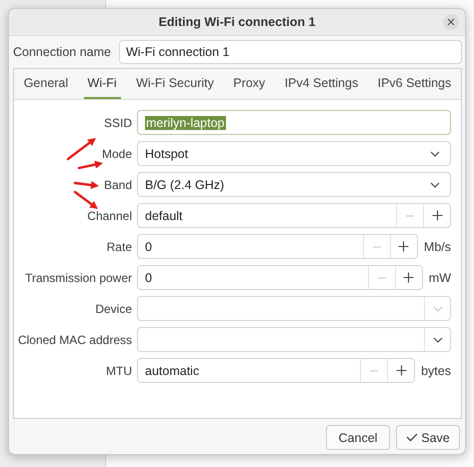  Describe the element at coordinates (294, 122) in the screenshot. I see `ssid-field: merilyn-laptop` at that location.